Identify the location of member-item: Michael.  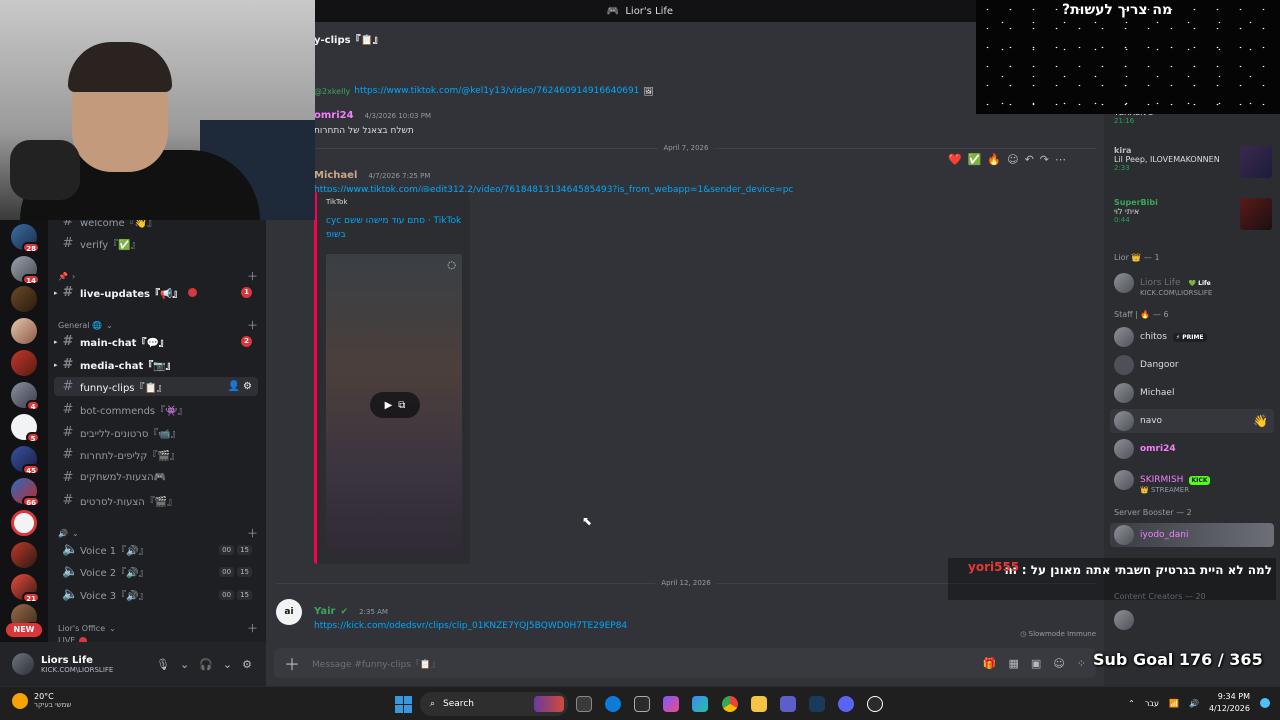
(1192, 393).